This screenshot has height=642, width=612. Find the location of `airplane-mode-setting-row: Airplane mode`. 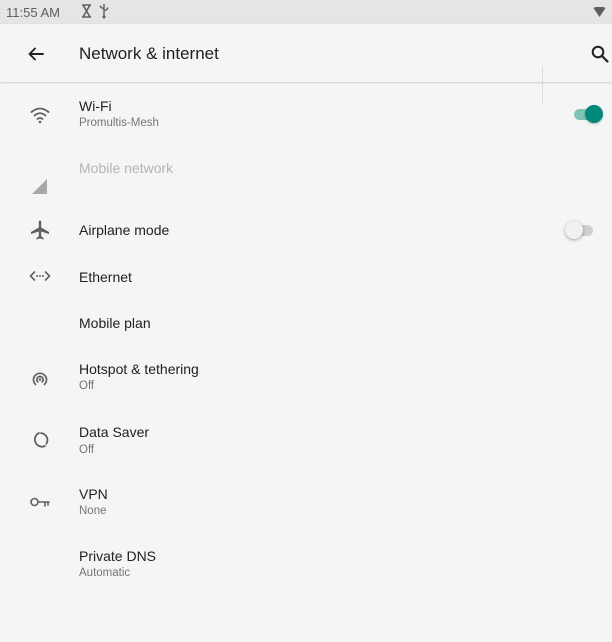

airplane-mode-setting-row: Airplane mode is located at coordinates (306, 230).